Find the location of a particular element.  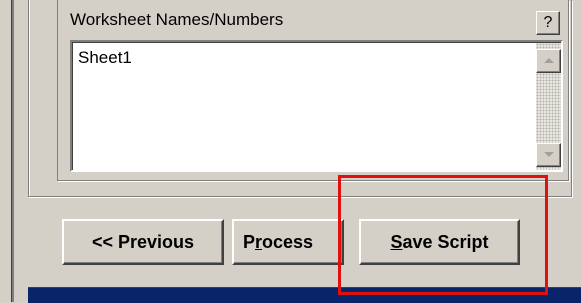

scroll-up-button is located at coordinates (548, 61).